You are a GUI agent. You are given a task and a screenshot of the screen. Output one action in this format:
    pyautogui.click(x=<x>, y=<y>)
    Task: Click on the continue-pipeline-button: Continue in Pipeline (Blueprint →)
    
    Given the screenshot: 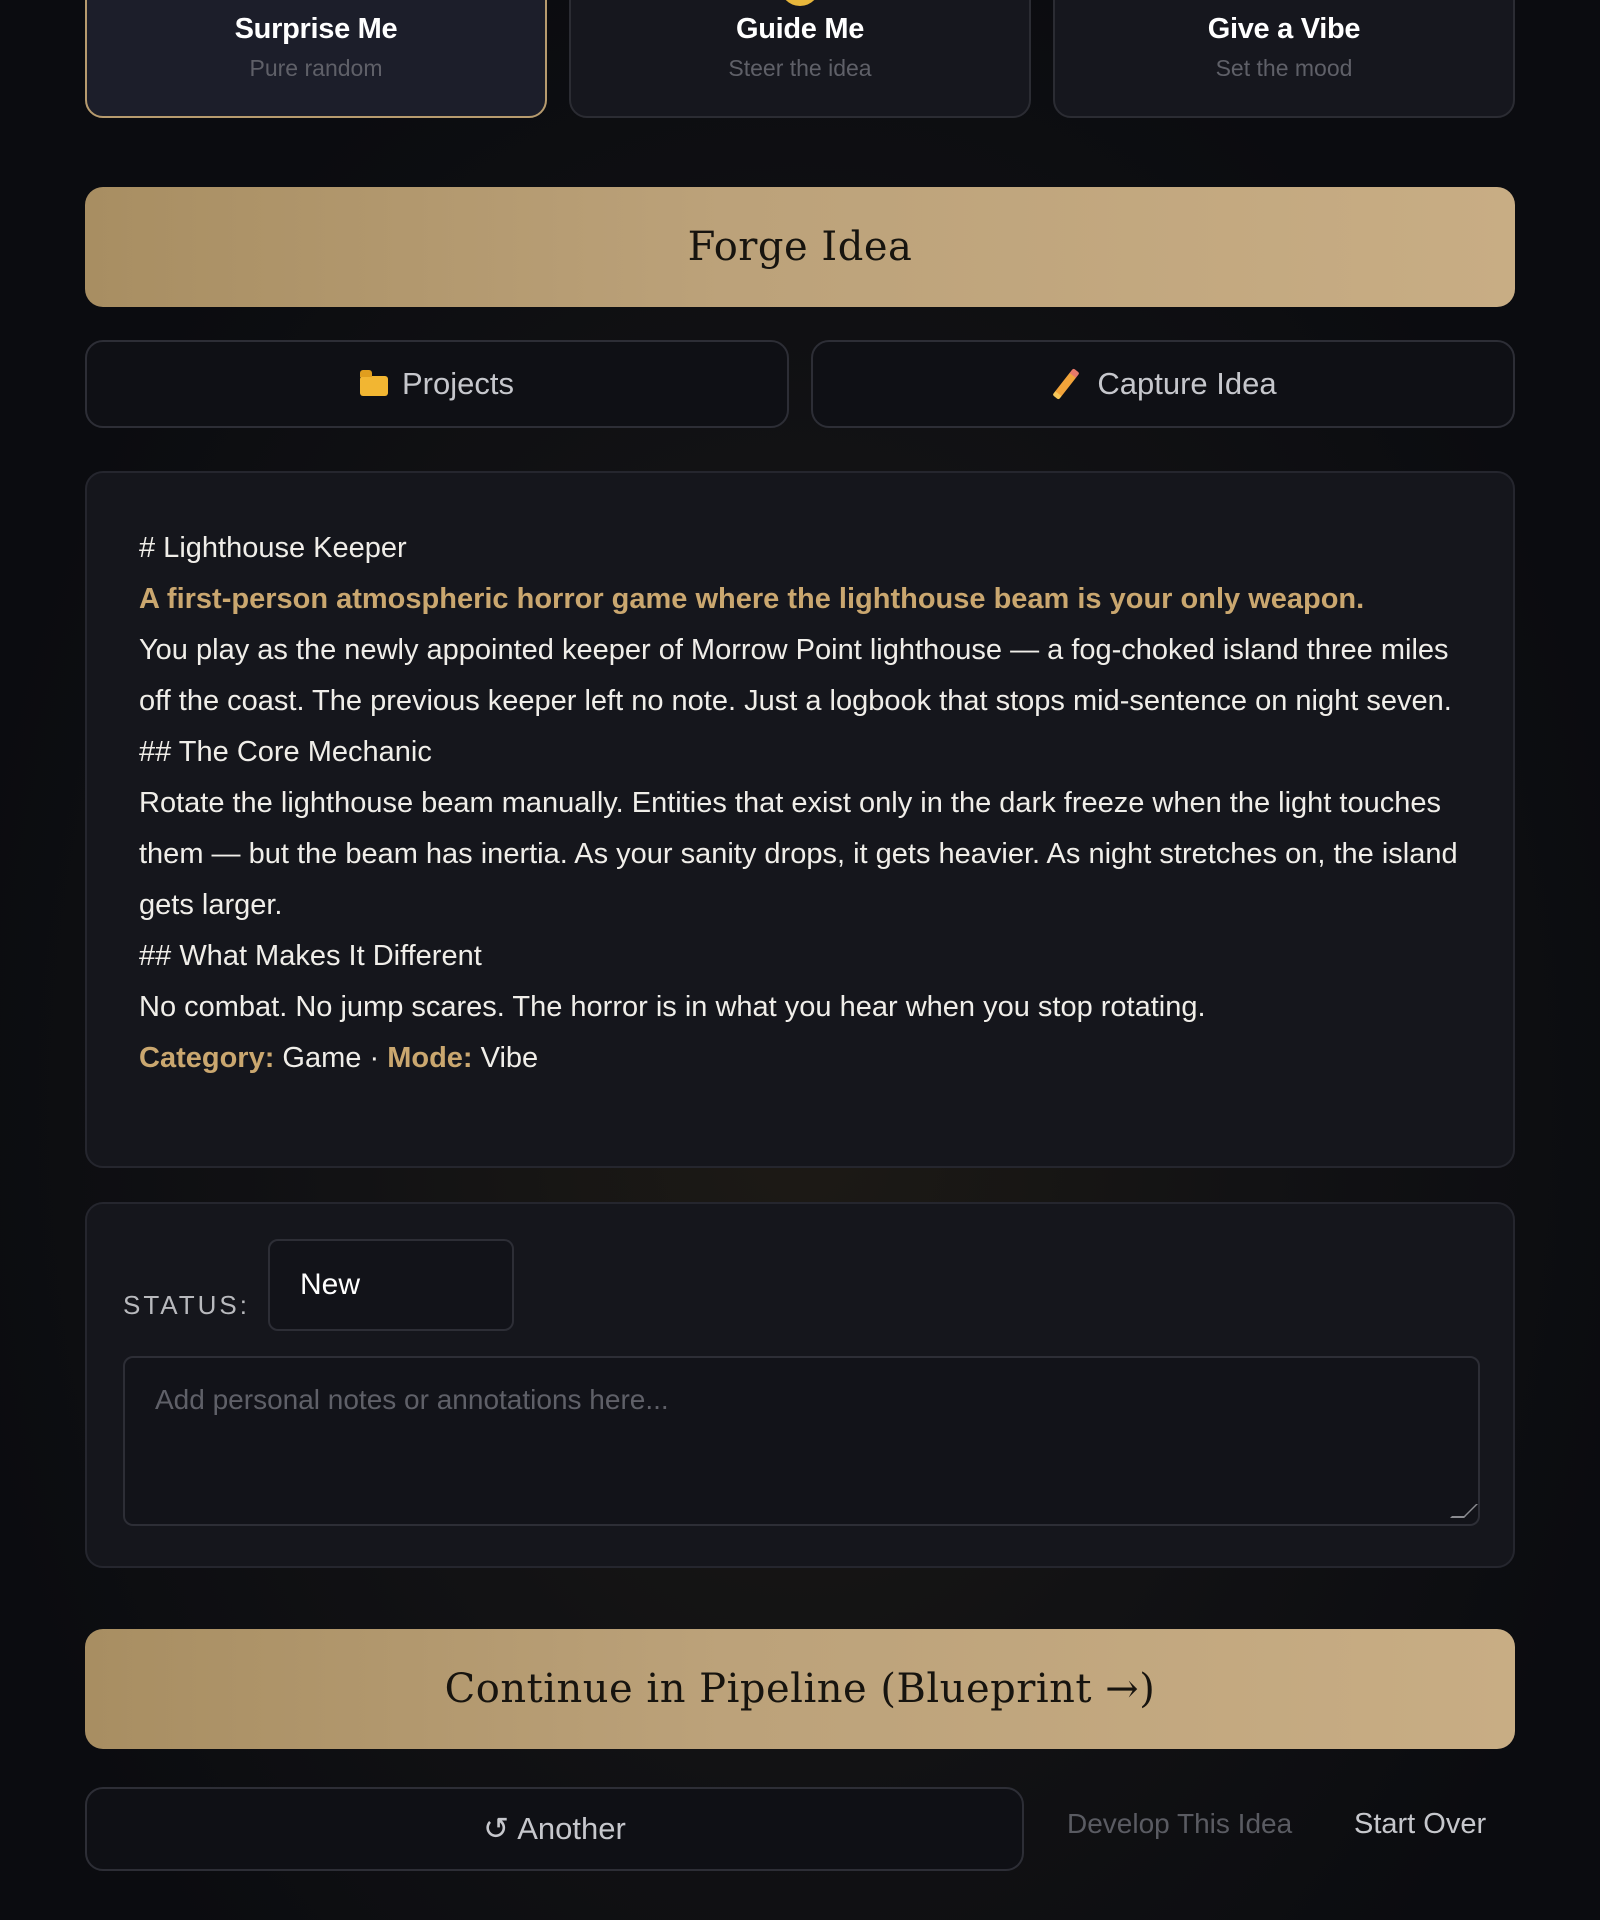 What is the action you would take?
    pyautogui.click(x=800, y=1689)
    